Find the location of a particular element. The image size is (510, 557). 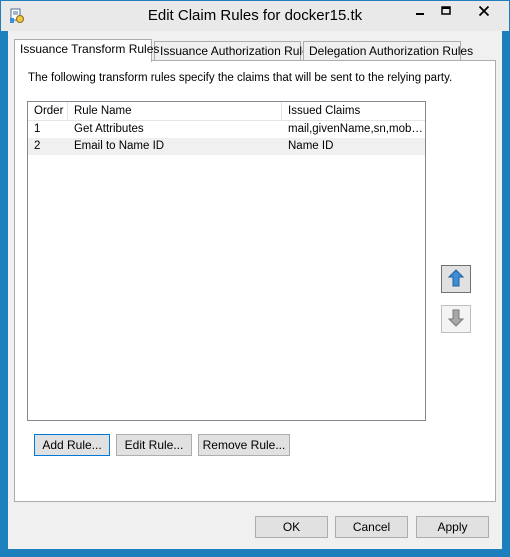

row-rule-name: Get Attributes is located at coordinates (109, 129).